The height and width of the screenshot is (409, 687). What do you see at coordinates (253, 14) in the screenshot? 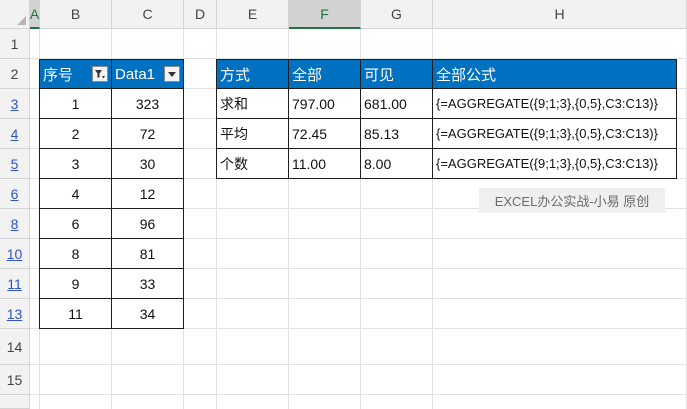
I see `column-header-e: E` at bounding box center [253, 14].